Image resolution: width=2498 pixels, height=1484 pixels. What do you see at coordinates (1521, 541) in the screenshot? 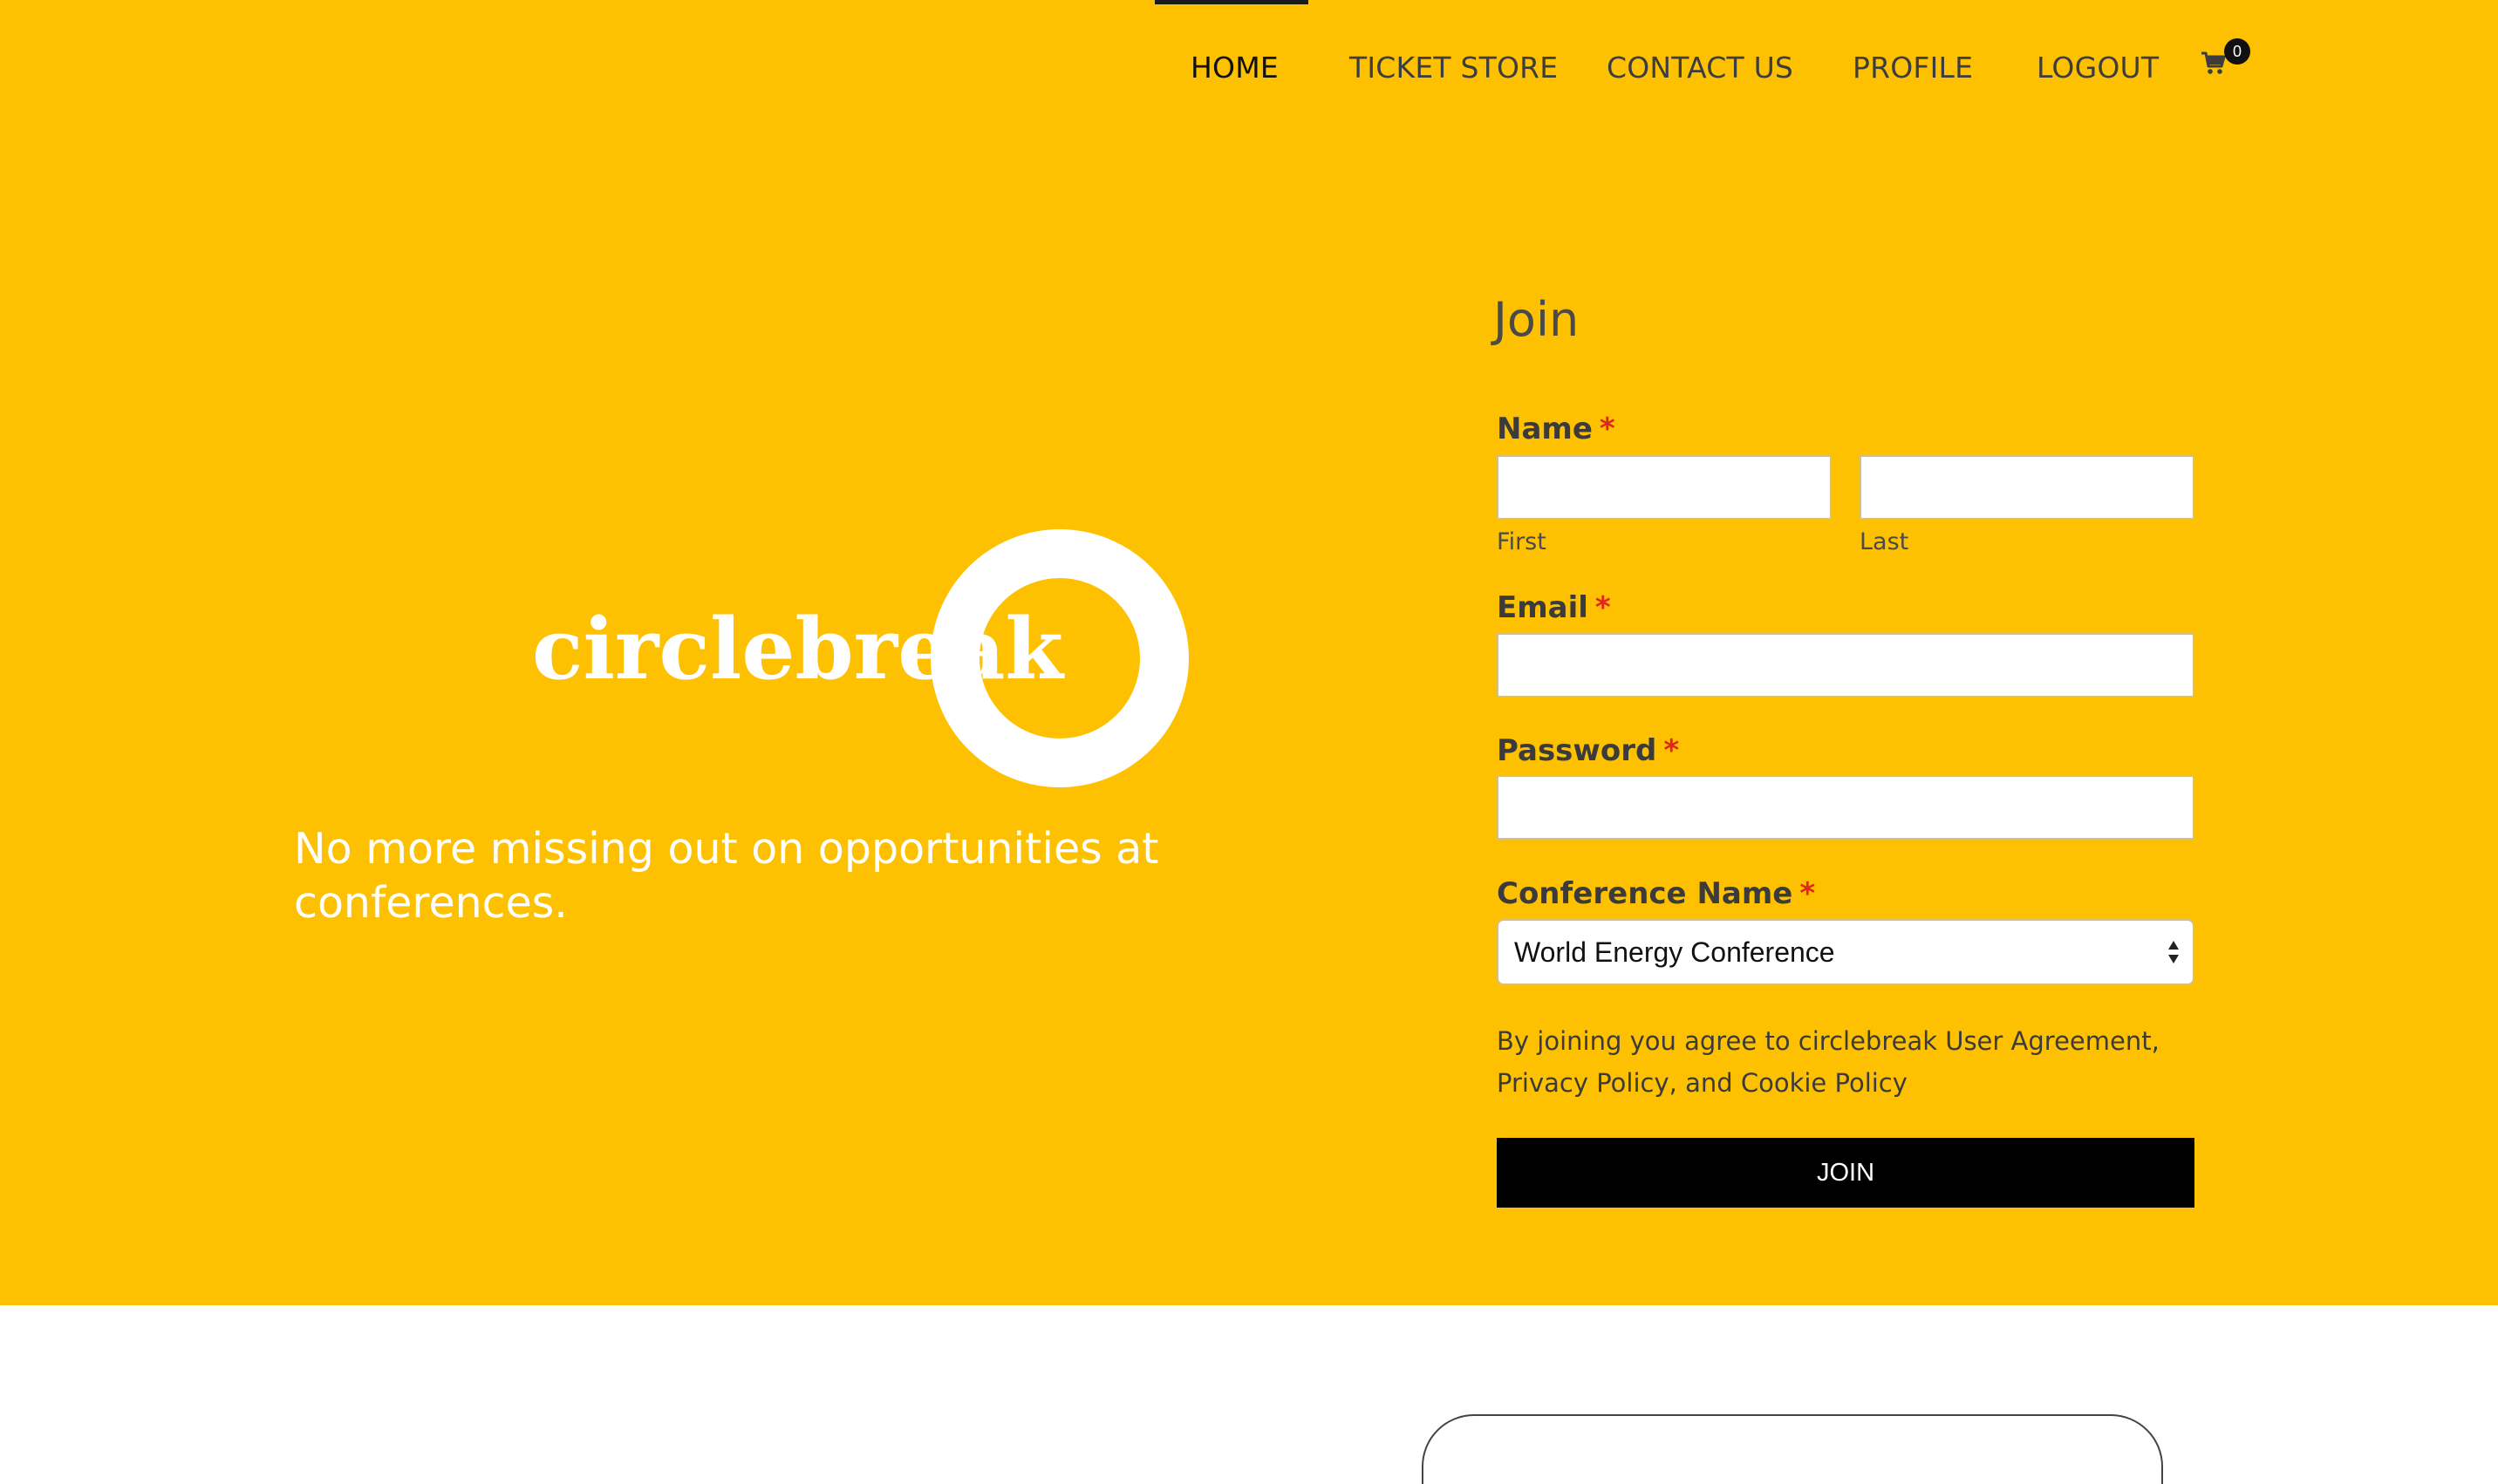
I see `first-sublabel: First` at bounding box center [1521, 541].